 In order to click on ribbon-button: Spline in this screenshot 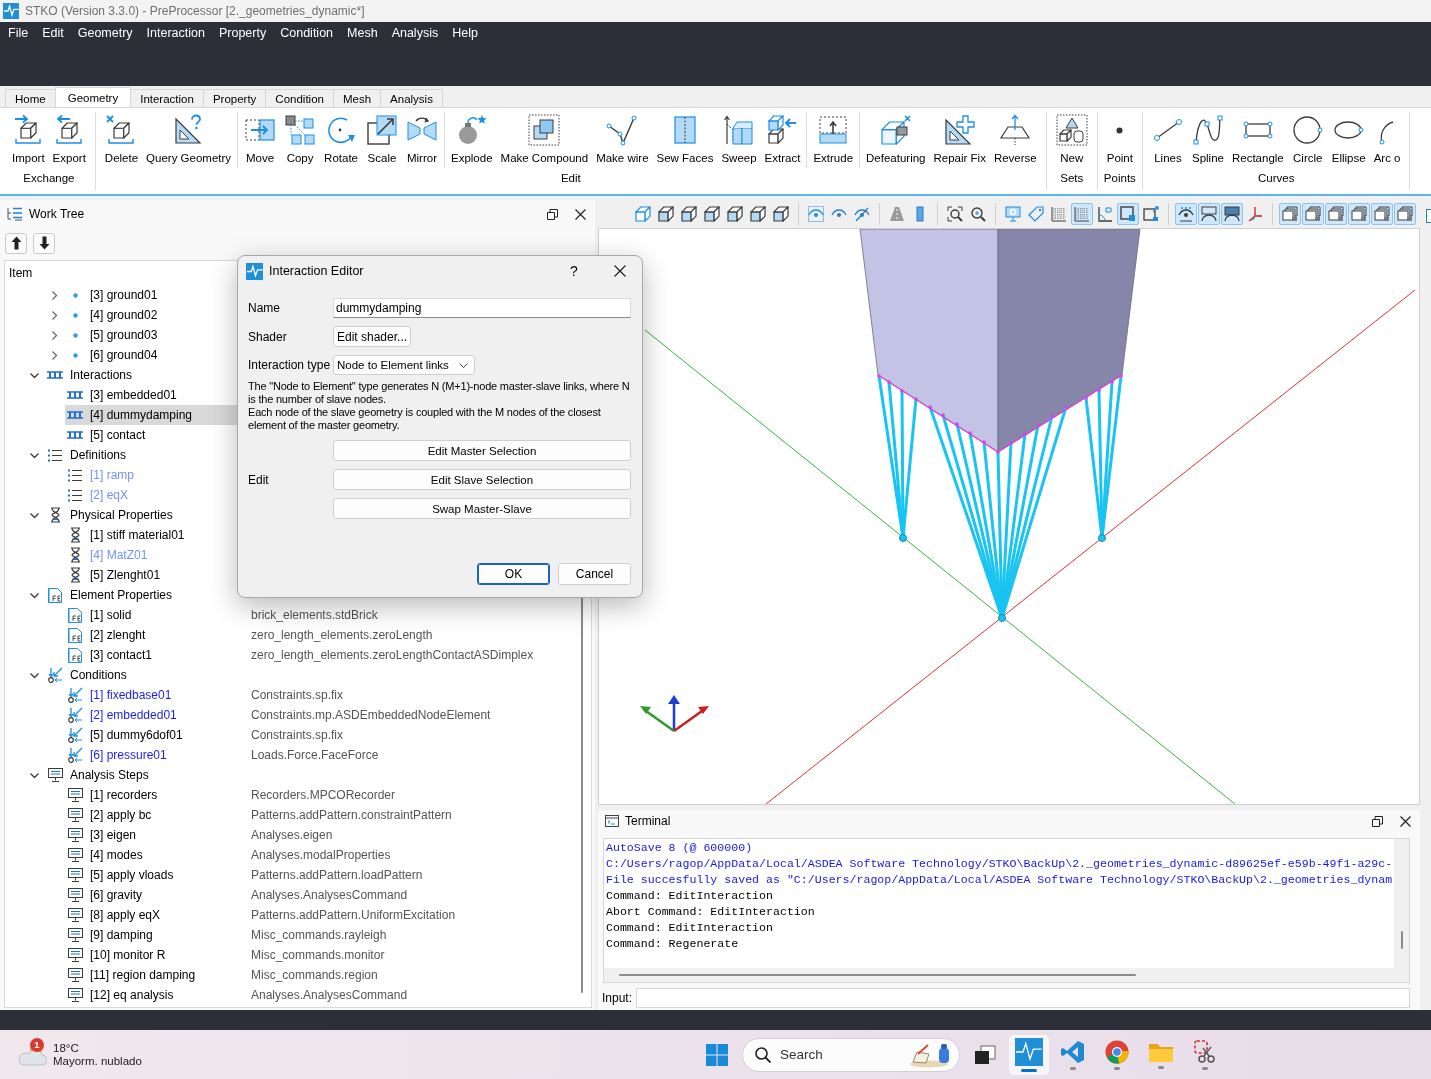, I will do `click(1207, 140)`.